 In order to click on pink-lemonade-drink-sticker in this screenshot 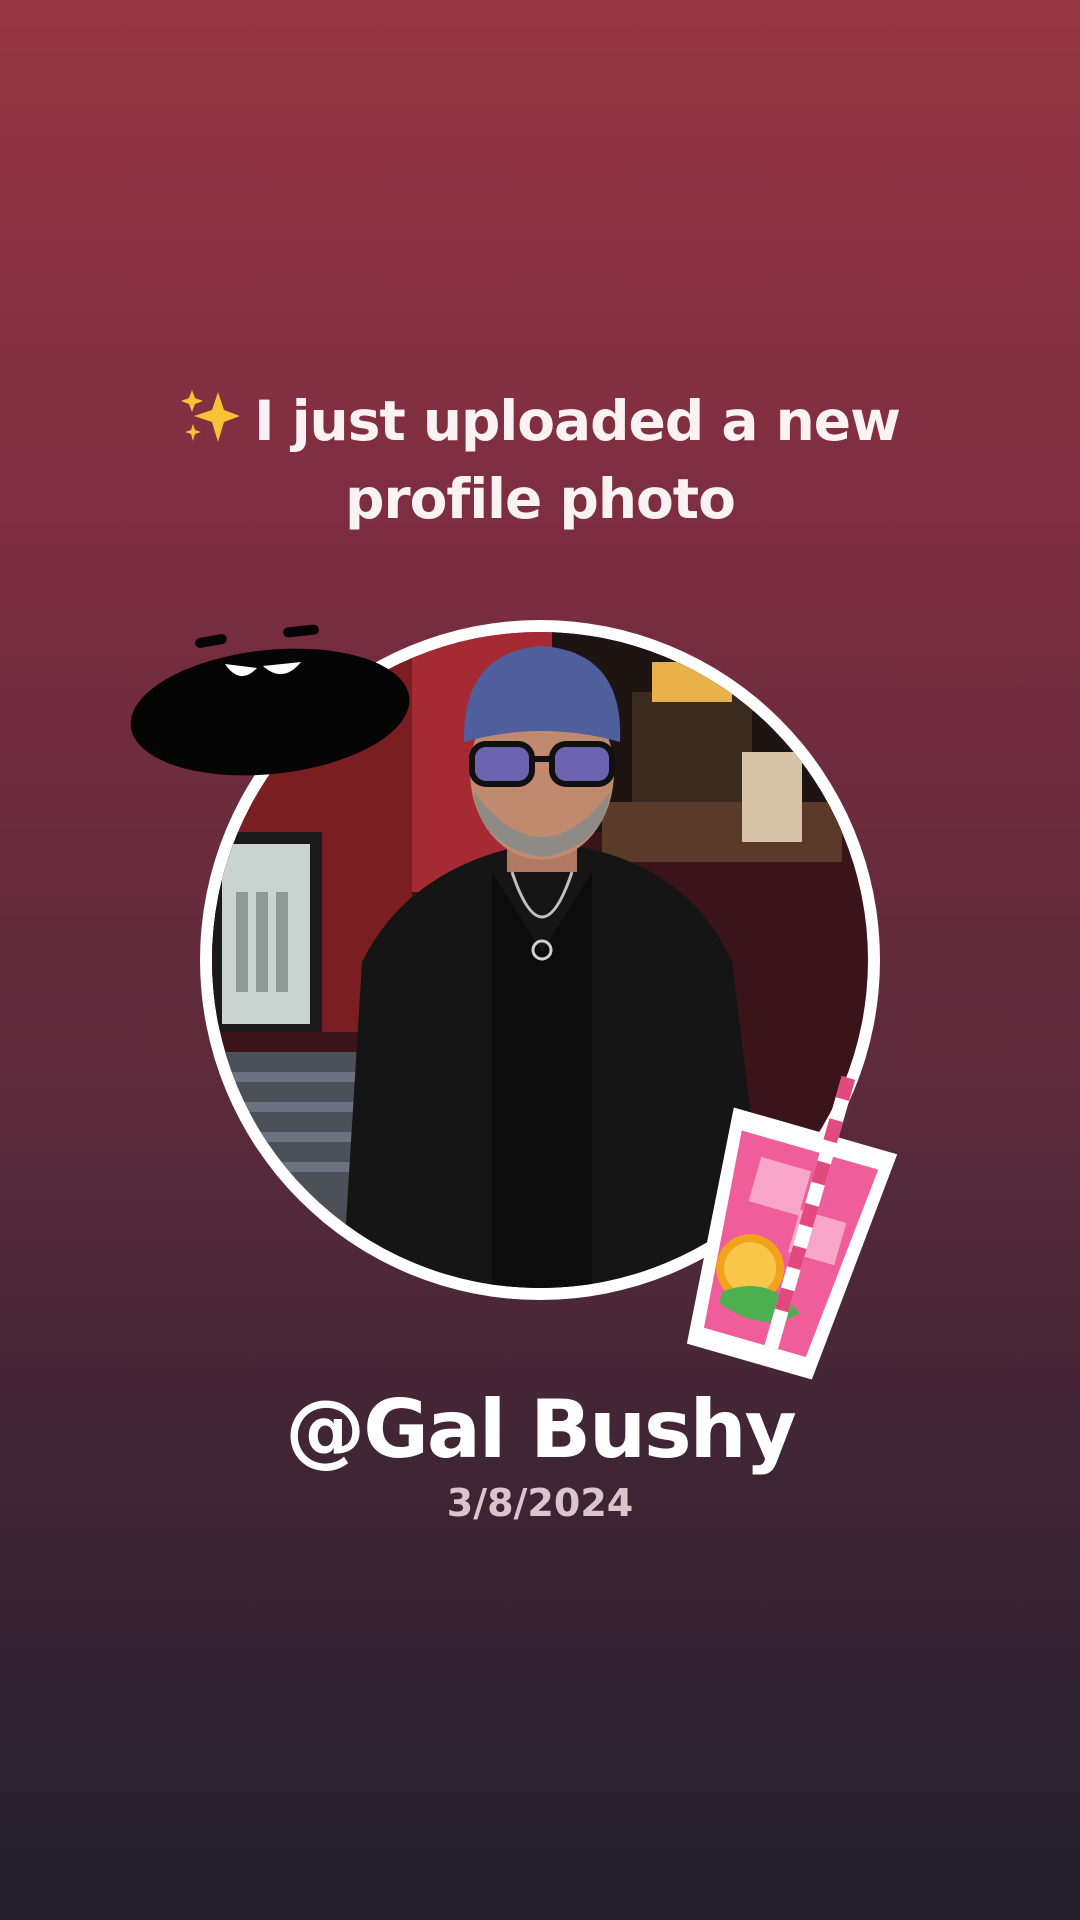, I will do `click(792, 1227)`.